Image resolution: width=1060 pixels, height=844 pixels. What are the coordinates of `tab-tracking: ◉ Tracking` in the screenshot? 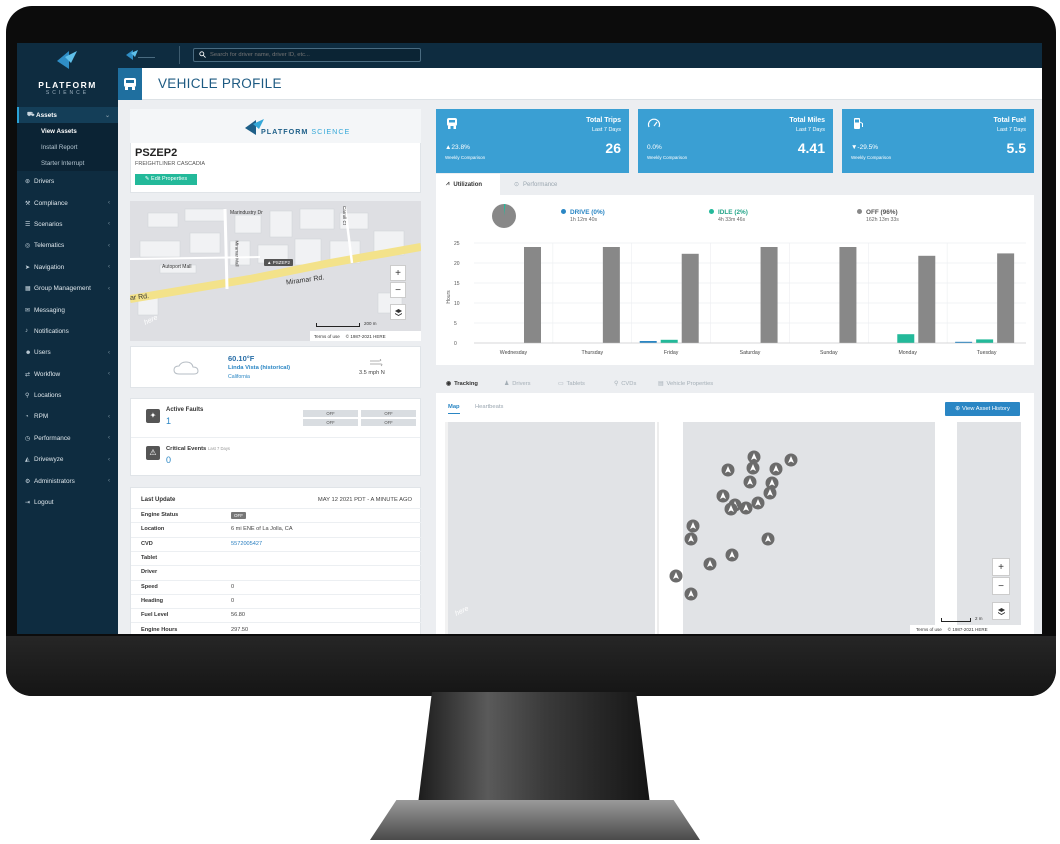 It's located at (462, 383).